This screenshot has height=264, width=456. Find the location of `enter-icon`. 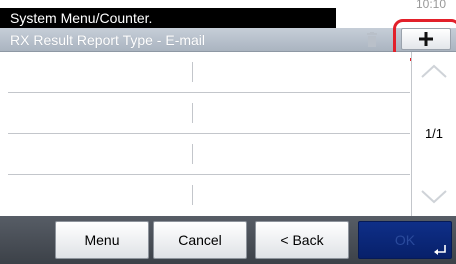

enter-icon is located at coordinates (440, 250).